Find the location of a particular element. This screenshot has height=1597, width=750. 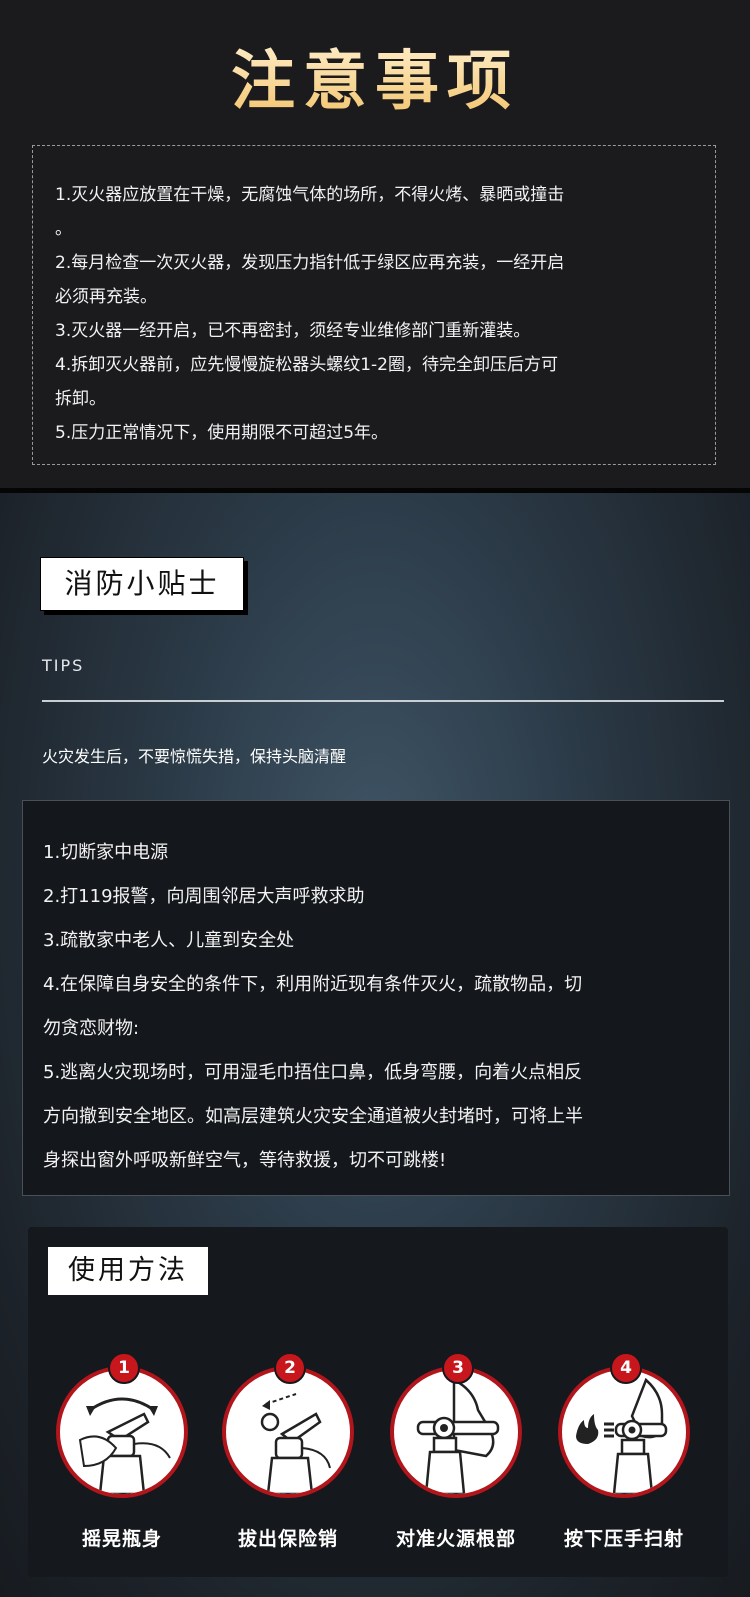

step-caption: 摇晃瓶身 is located at coordinates (121, 1539).